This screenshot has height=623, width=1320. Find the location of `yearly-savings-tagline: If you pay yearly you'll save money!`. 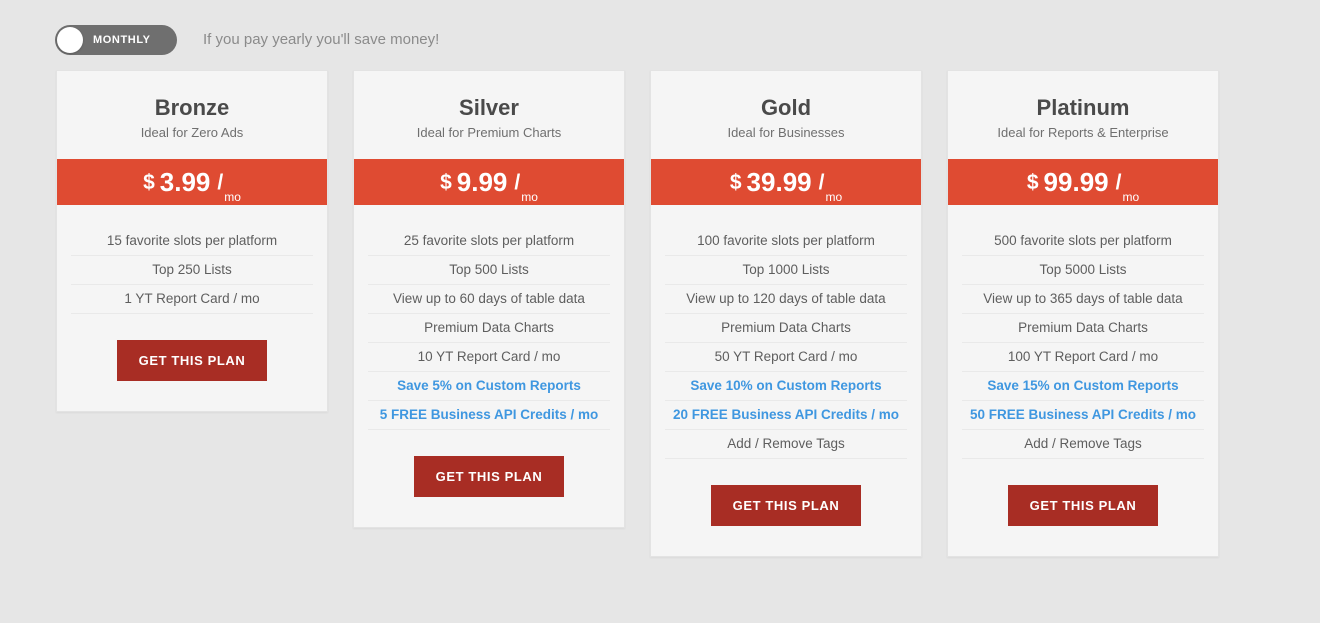

yearly-savings-tagline: If you pay yearly you'll save money! is located at coordinates (321, 39).